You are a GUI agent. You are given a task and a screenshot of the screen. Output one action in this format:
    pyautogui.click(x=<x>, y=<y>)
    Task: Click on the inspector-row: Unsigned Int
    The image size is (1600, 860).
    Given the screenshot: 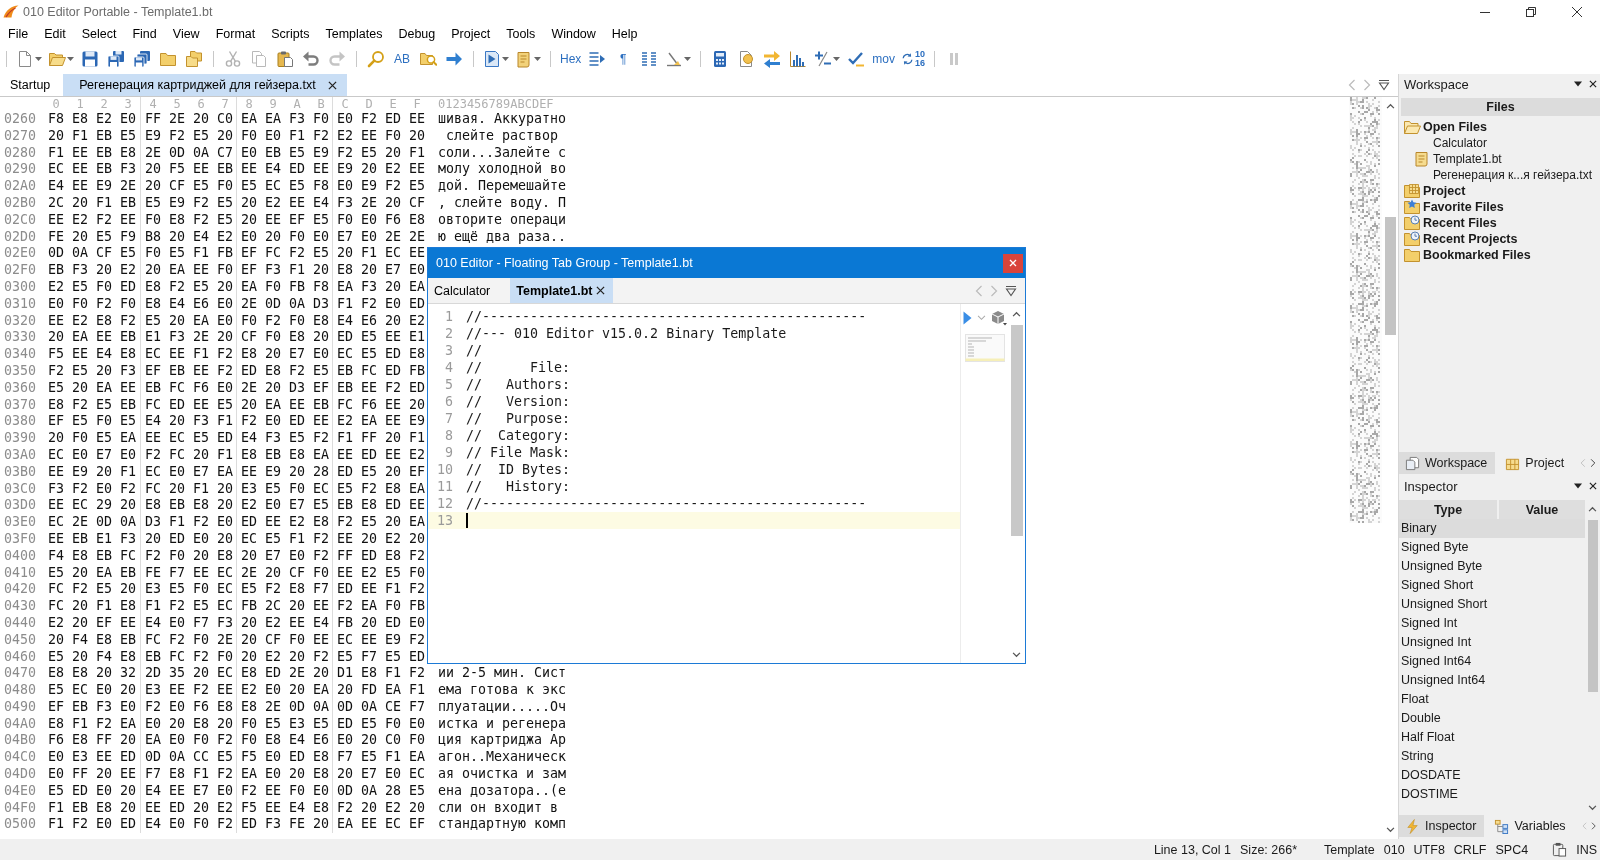 What is the action you would take?
    pyautogui.click(x=1492, y=642)
    